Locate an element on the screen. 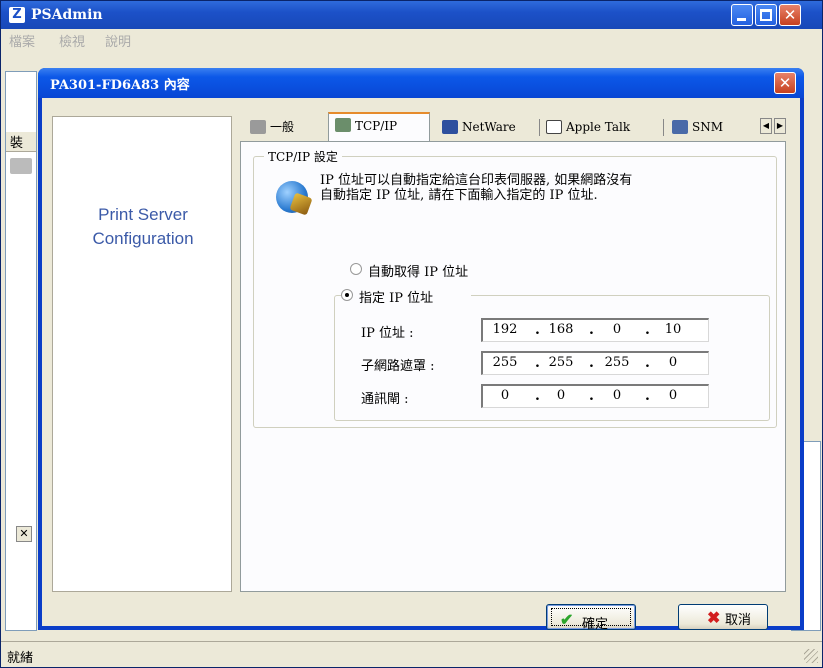  menu-file: 檔案 is located at coordinates (22, 40).